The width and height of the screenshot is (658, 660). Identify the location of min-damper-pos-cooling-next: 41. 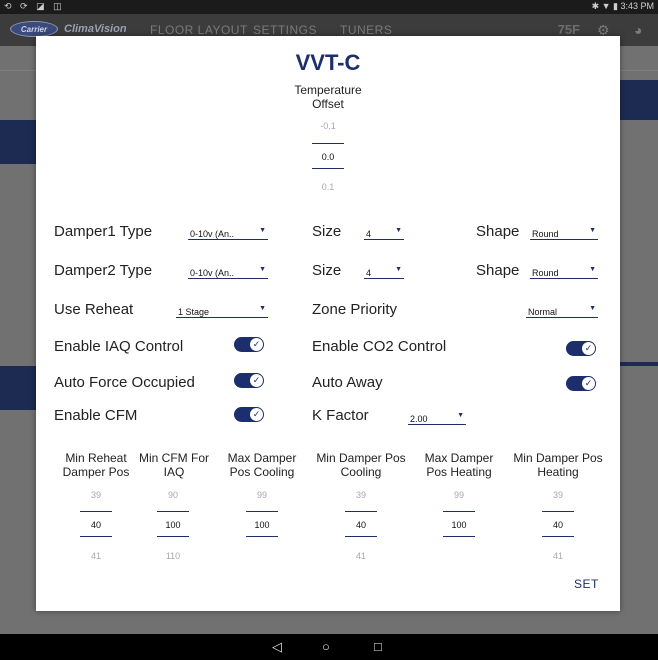
(361, 556).